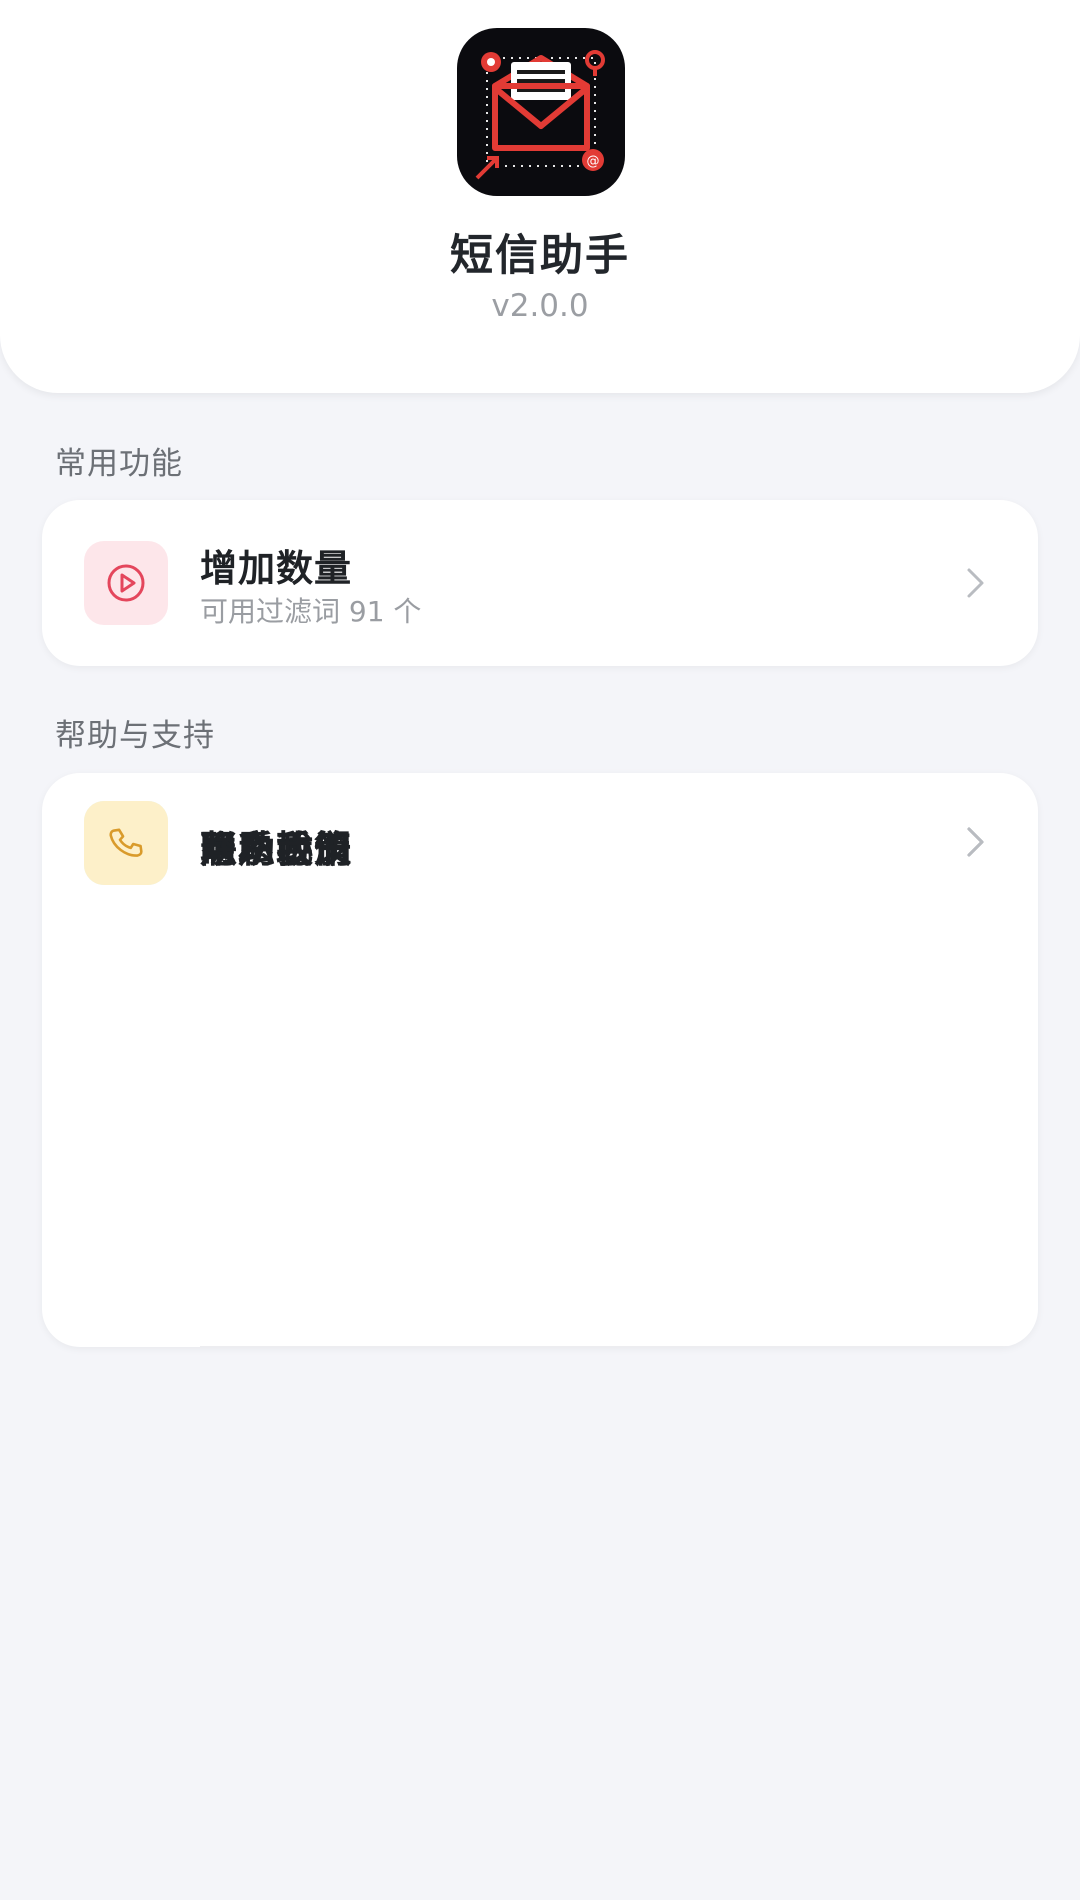  What do you see at coordinates (126, 583) in the screenshot?
I see `play-circle-icon` at bounding box center [126, 583].